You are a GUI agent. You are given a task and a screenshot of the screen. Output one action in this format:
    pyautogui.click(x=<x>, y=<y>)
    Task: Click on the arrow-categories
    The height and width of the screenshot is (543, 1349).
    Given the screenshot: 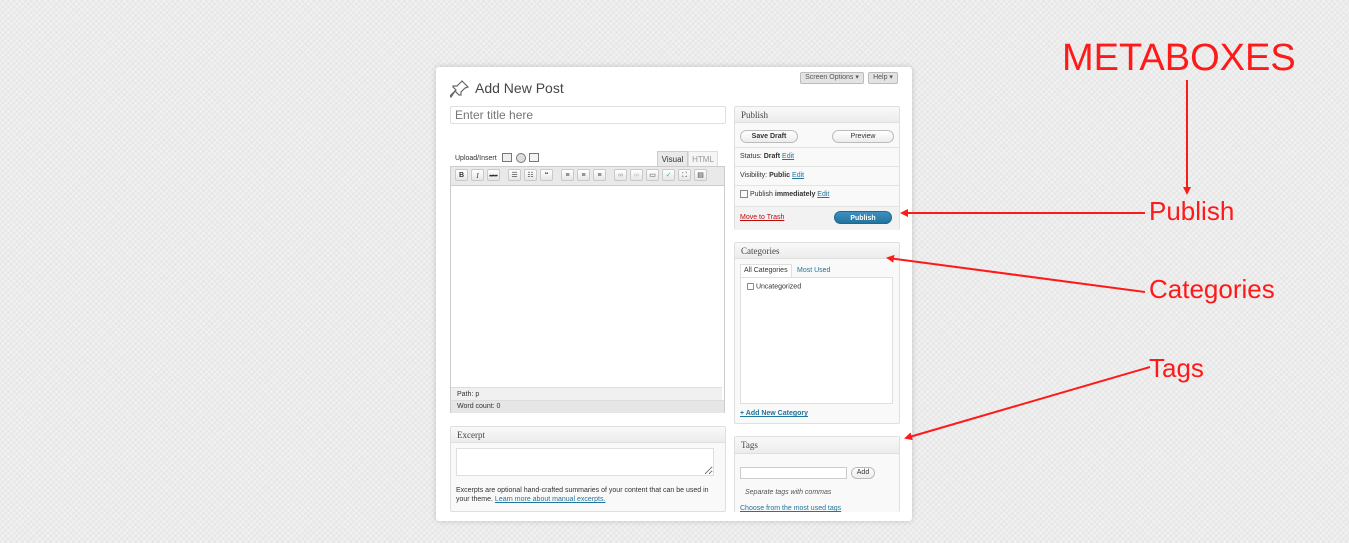 What is the action you would take?
    pyautogui.click(x=1016, y=273)
    